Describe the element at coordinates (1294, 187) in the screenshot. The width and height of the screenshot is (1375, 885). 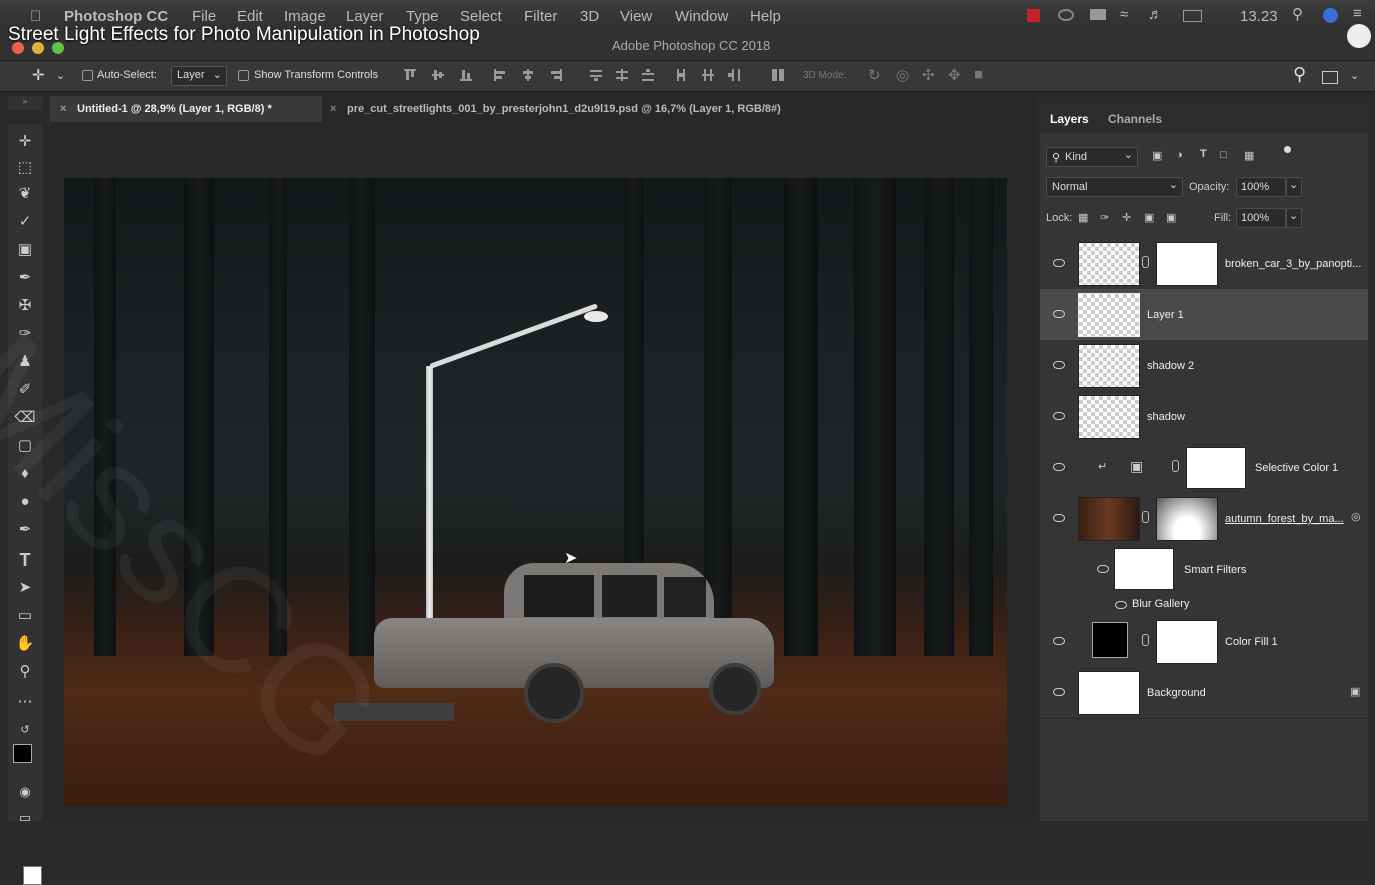
I see `opacity-chevron-icon: ⌄` at that location.